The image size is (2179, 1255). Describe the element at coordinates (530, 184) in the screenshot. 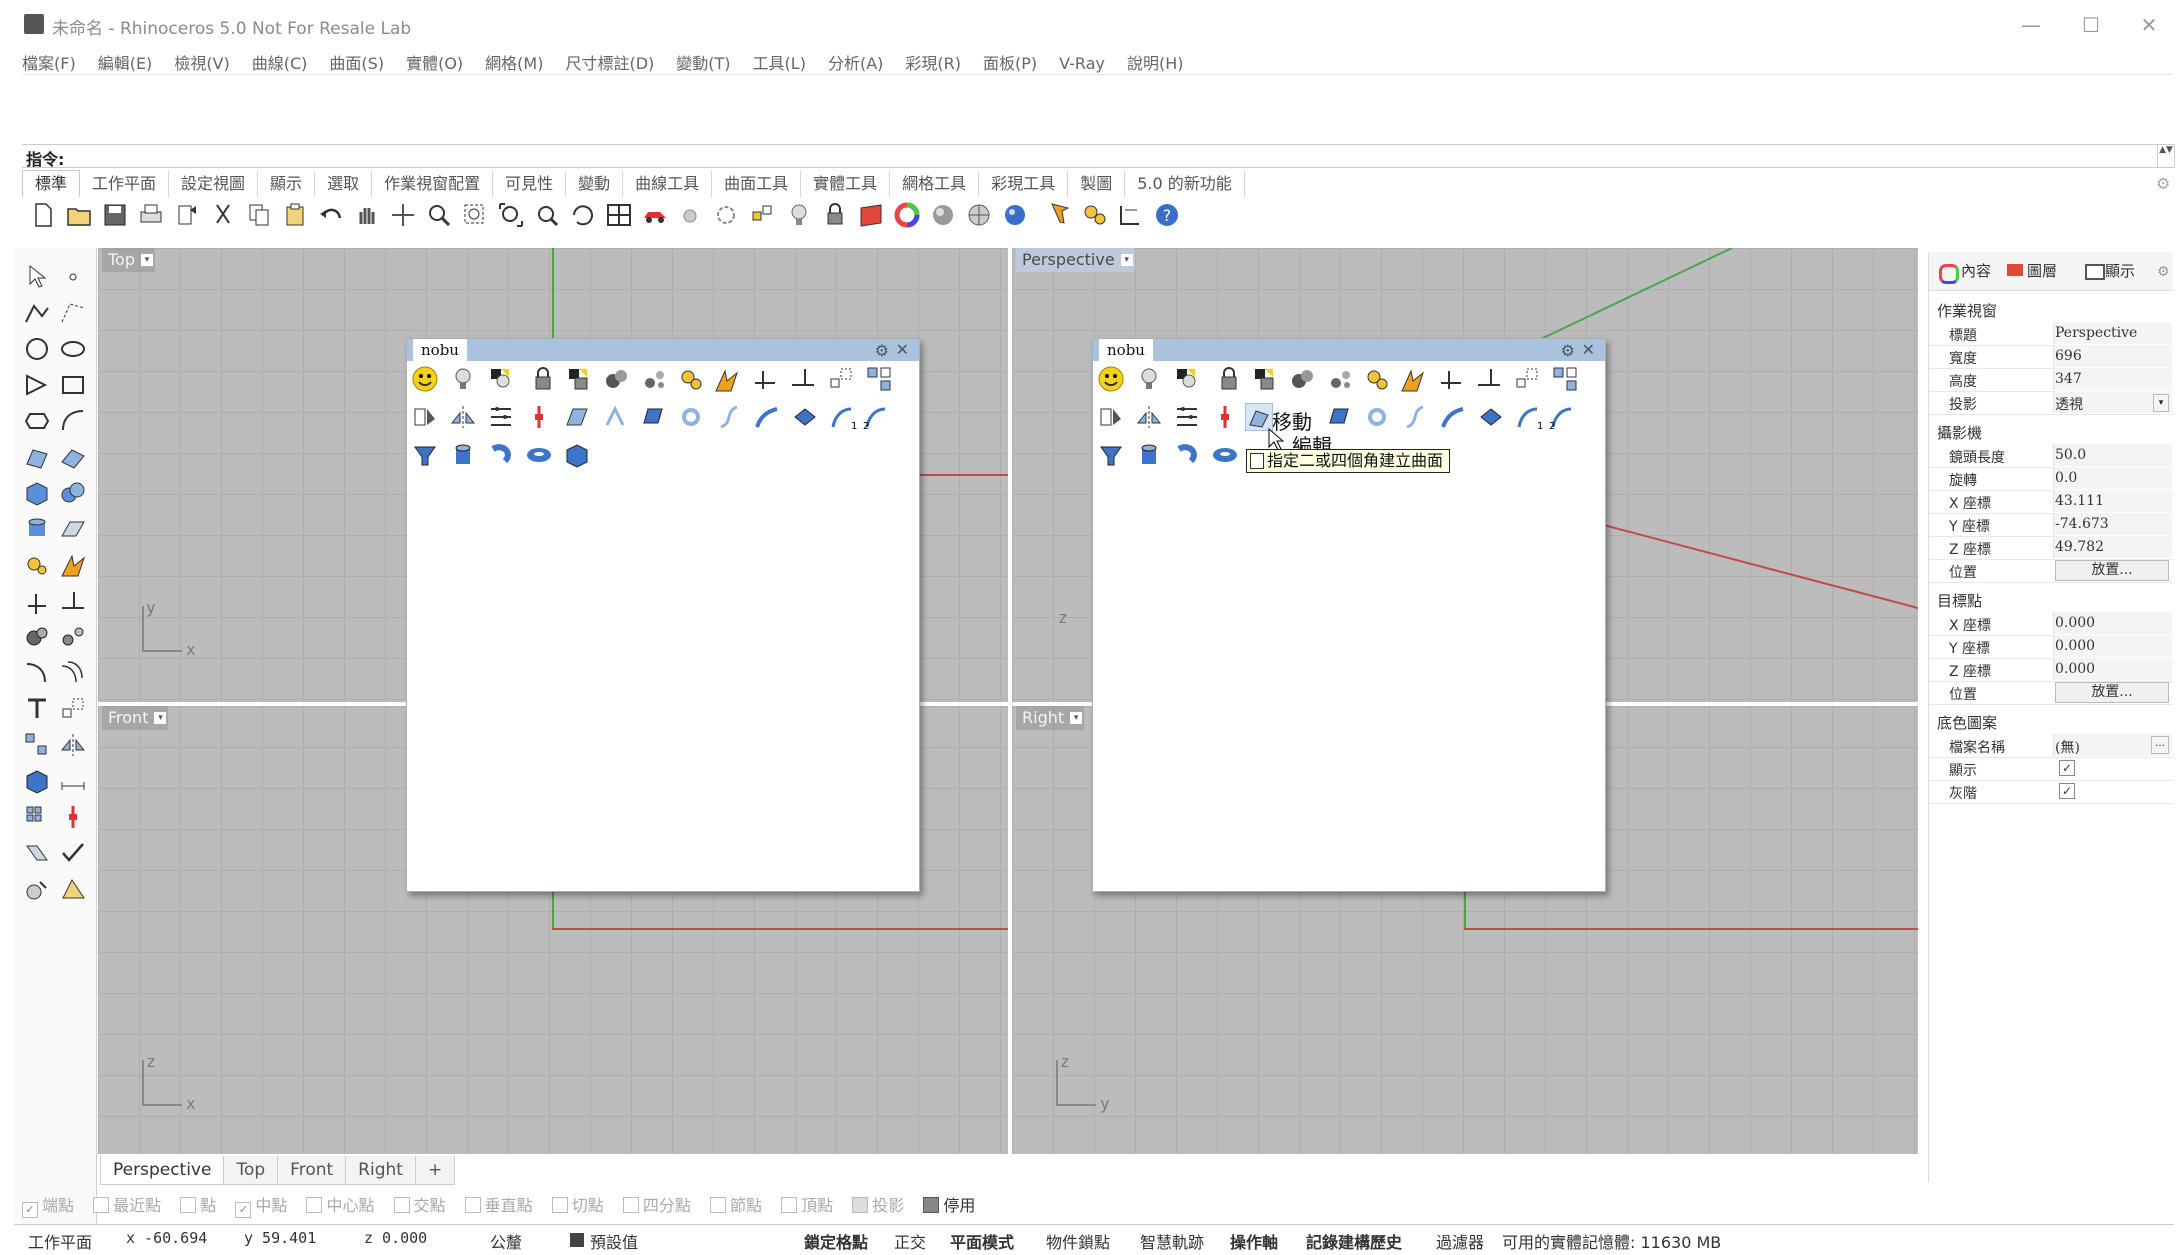

I see `tab-visibility: 可見性` at that location.